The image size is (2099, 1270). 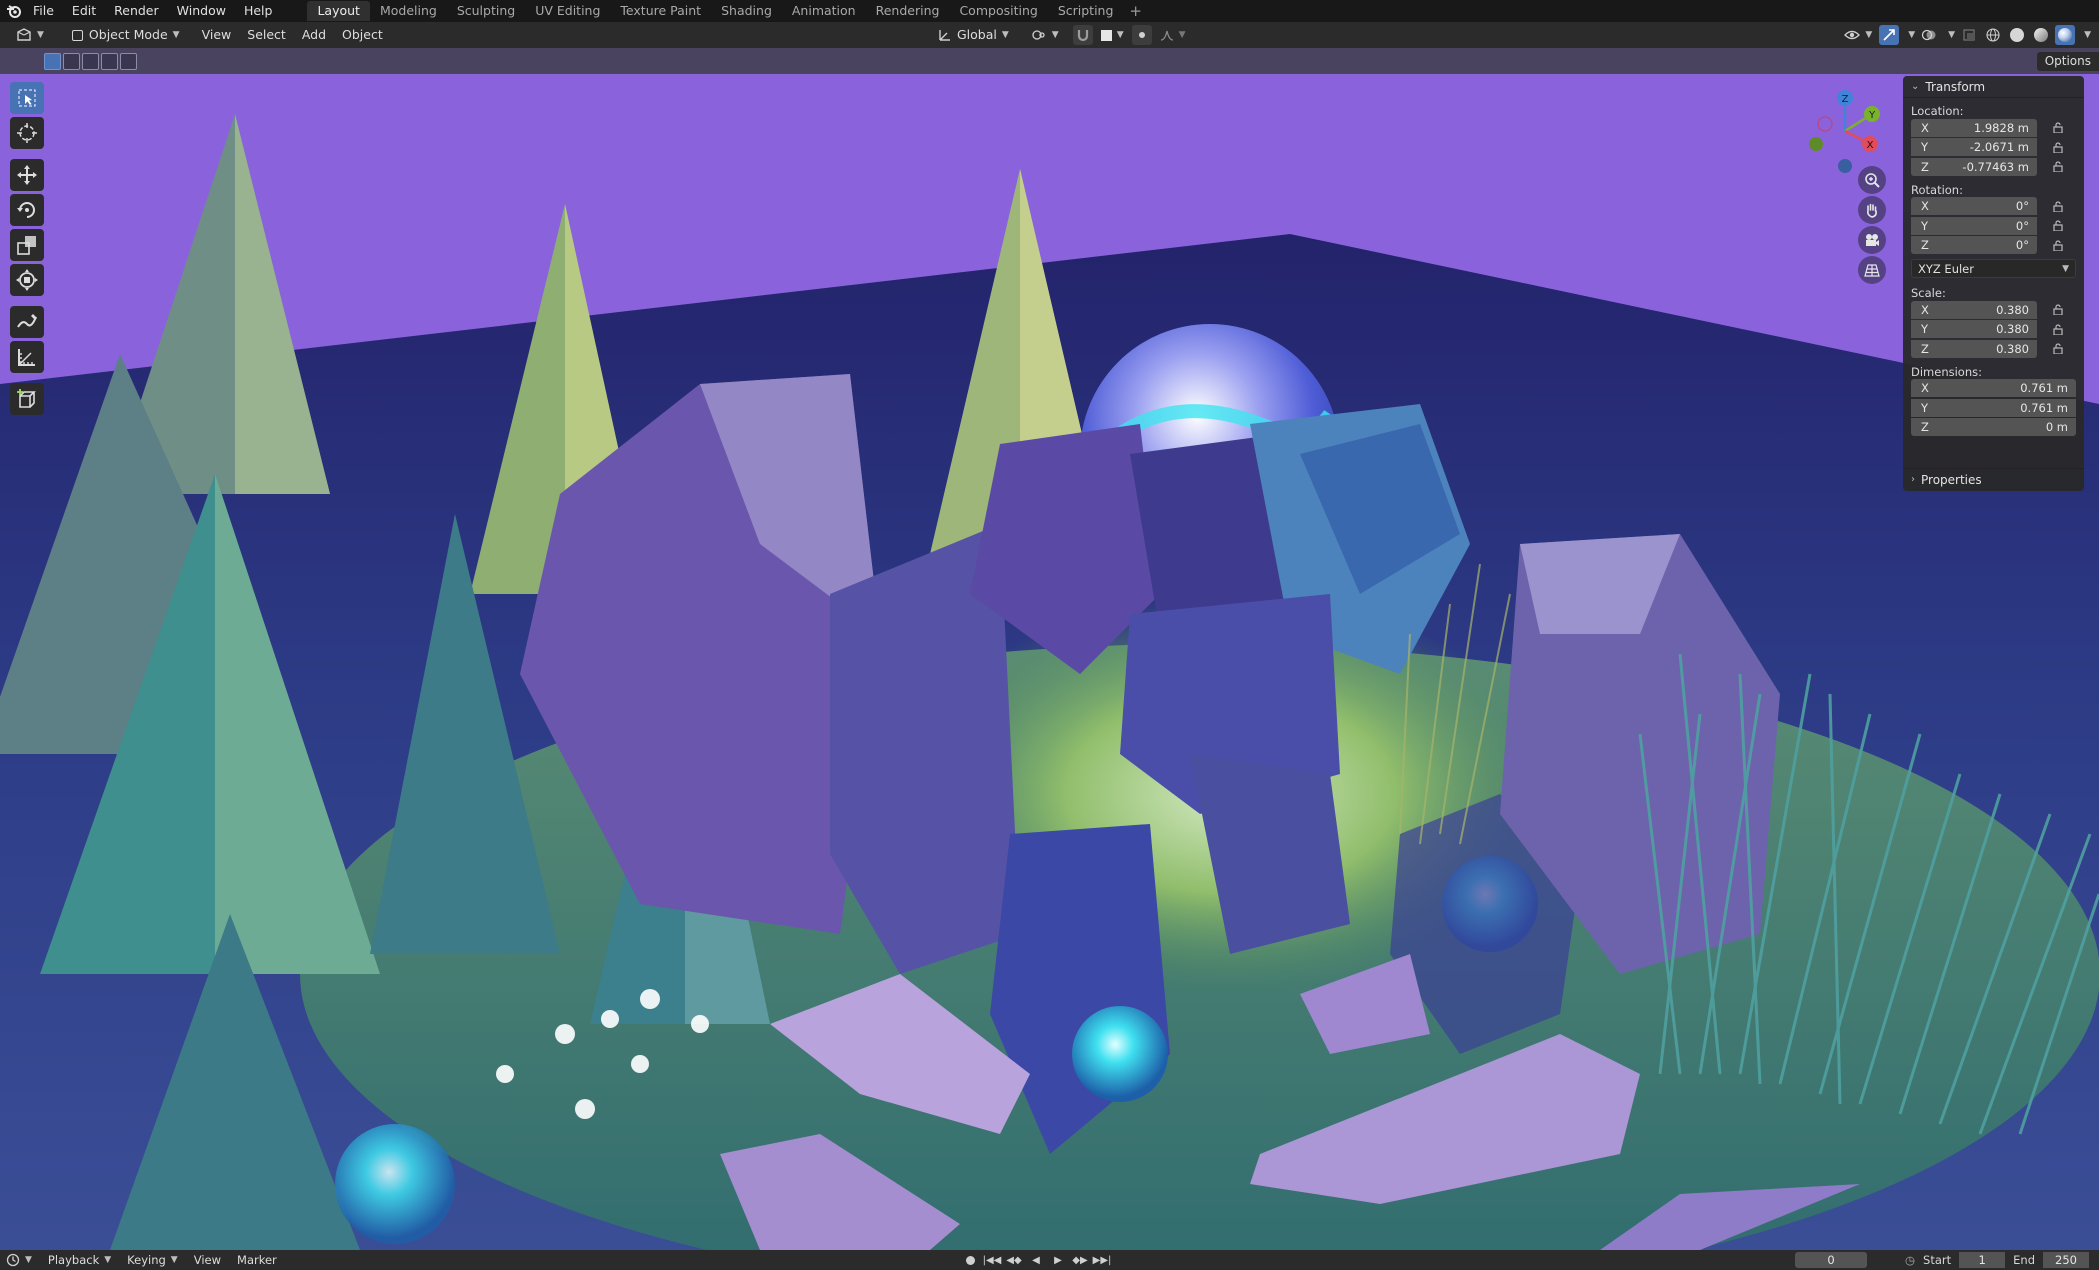 What do you see at coordinates (27, 98) in the screenshot?
I see `select-box-tool` at bounding box center [27, 98].